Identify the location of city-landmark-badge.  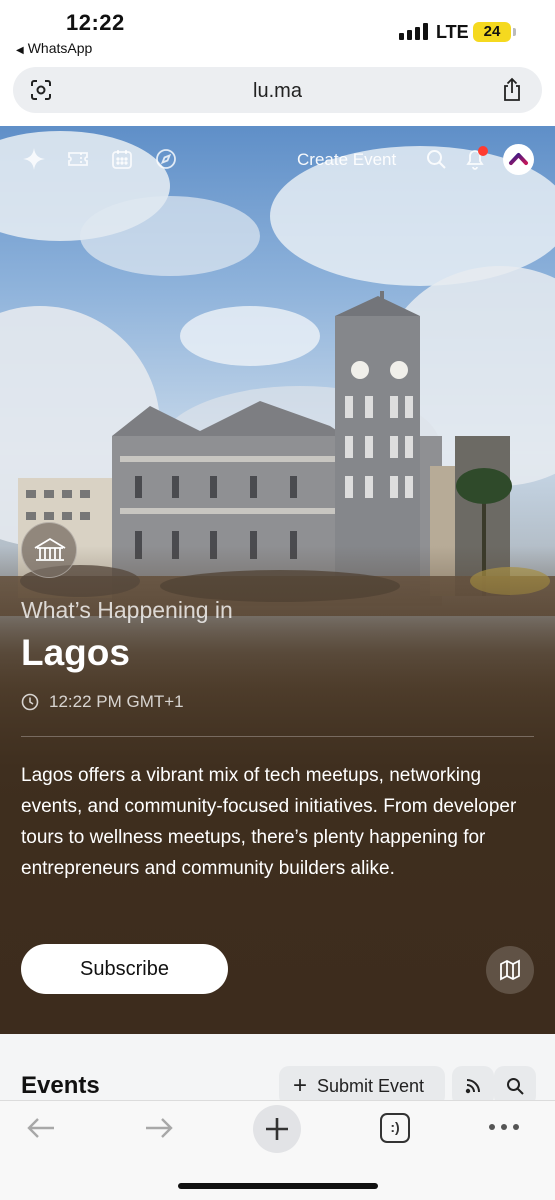
(49, 550).